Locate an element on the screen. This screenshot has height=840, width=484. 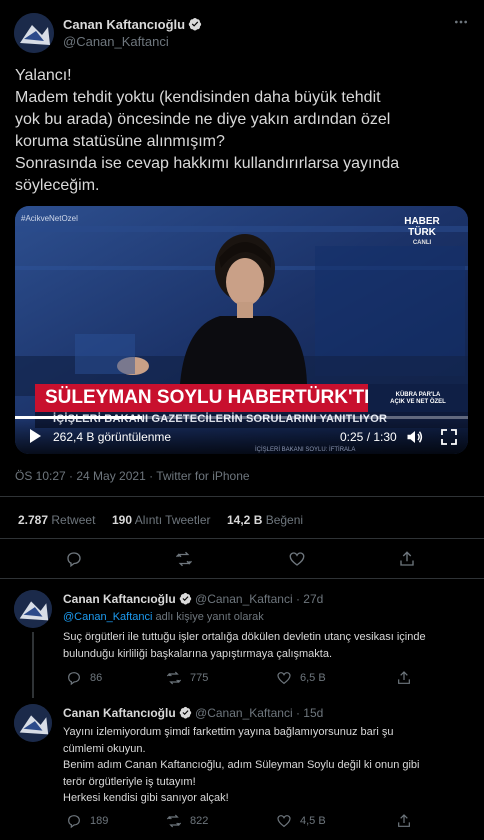
program-tag-line: KÜBRA PAR'LA is located at coordinates (418, 395).